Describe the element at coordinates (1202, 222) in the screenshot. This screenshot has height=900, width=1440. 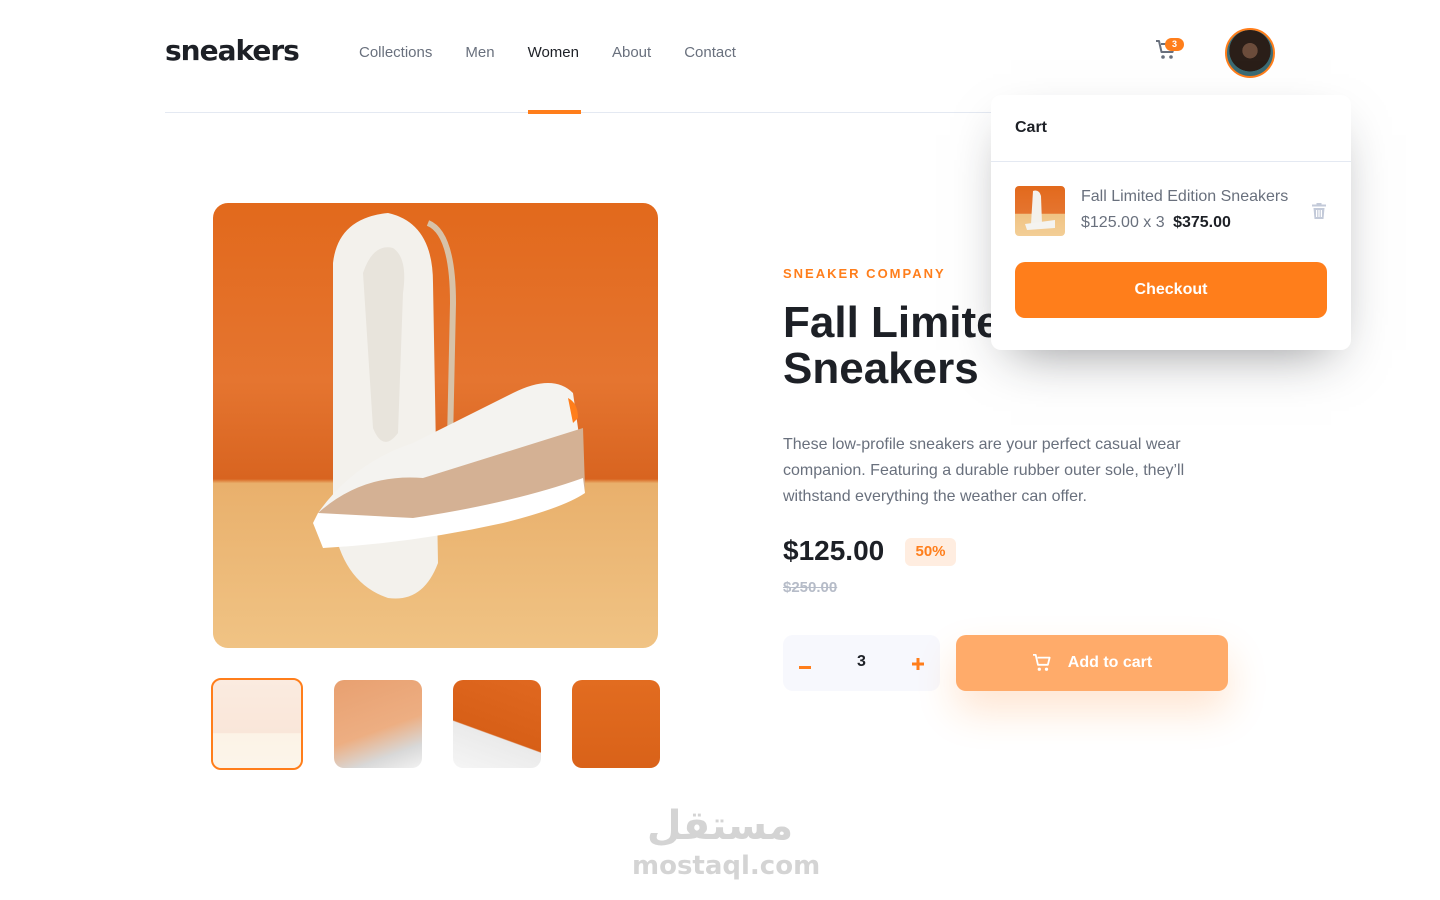
I see `cart-item-total: $375.00` at that location.